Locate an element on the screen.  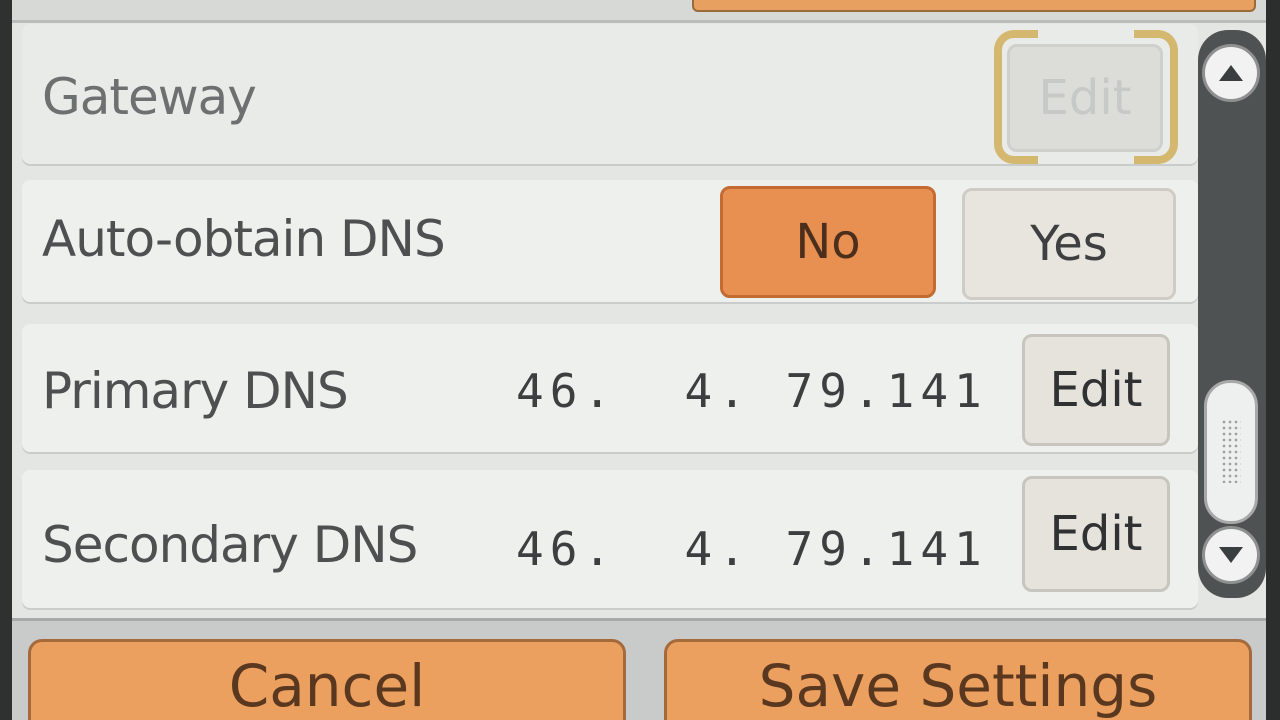
secondary-dns-label: Secondary DNS is located at coordinates (230, 545).